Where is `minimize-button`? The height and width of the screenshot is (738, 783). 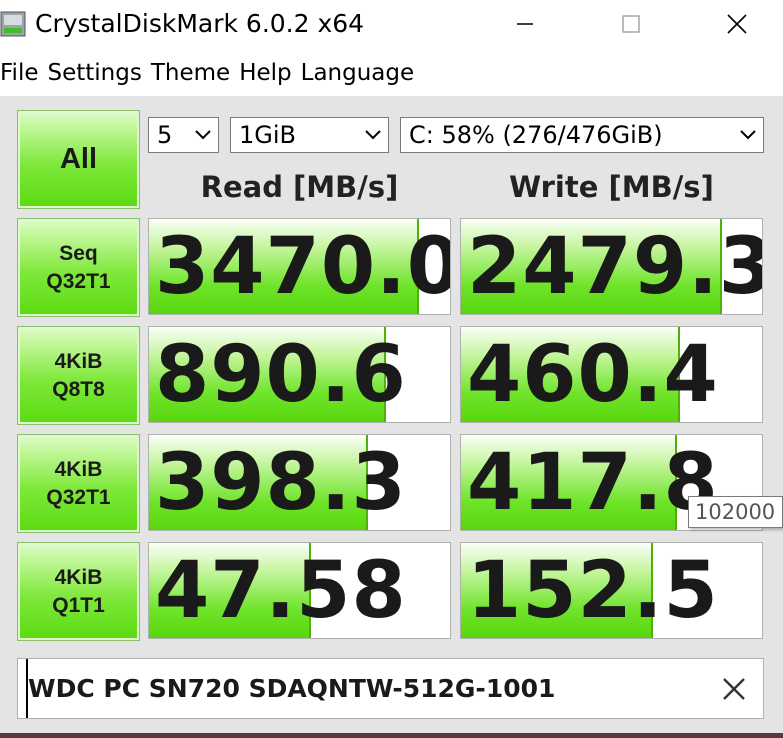 minimize-button is located at coordinates (525, 24).